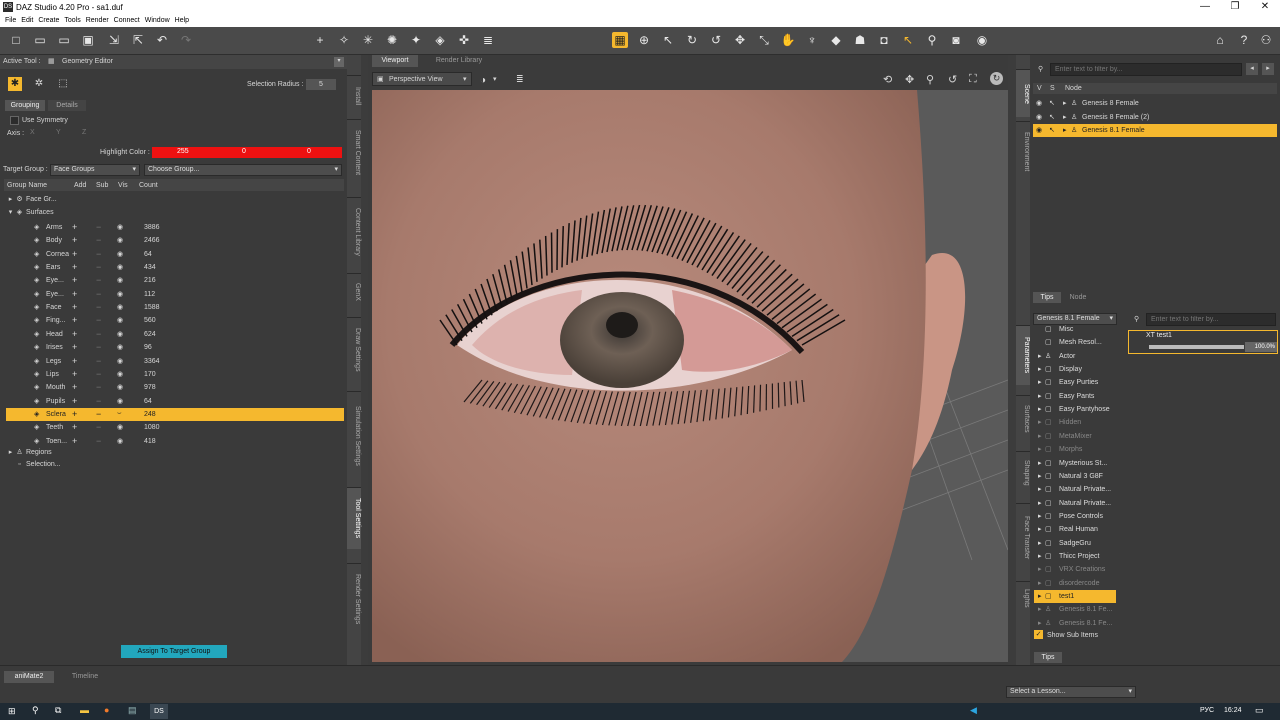 The height and width of the screenshot is (720, 1280). Describe the element at coordinates (175, 401) in the screenshot. I see `group-row-pupils: ◈ Pupils + − ◉ 64` at that location.